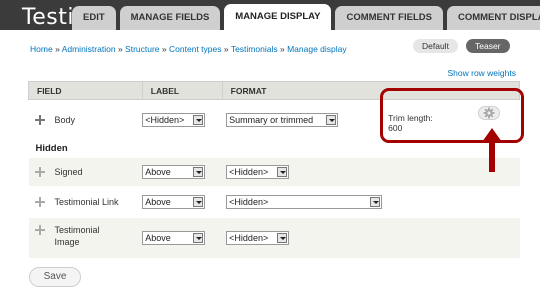  What do you see at coordinates (195, 49) in the screenshot?
I see `breadcrumb-content-types: Content types` at bounding box center [195, 49].